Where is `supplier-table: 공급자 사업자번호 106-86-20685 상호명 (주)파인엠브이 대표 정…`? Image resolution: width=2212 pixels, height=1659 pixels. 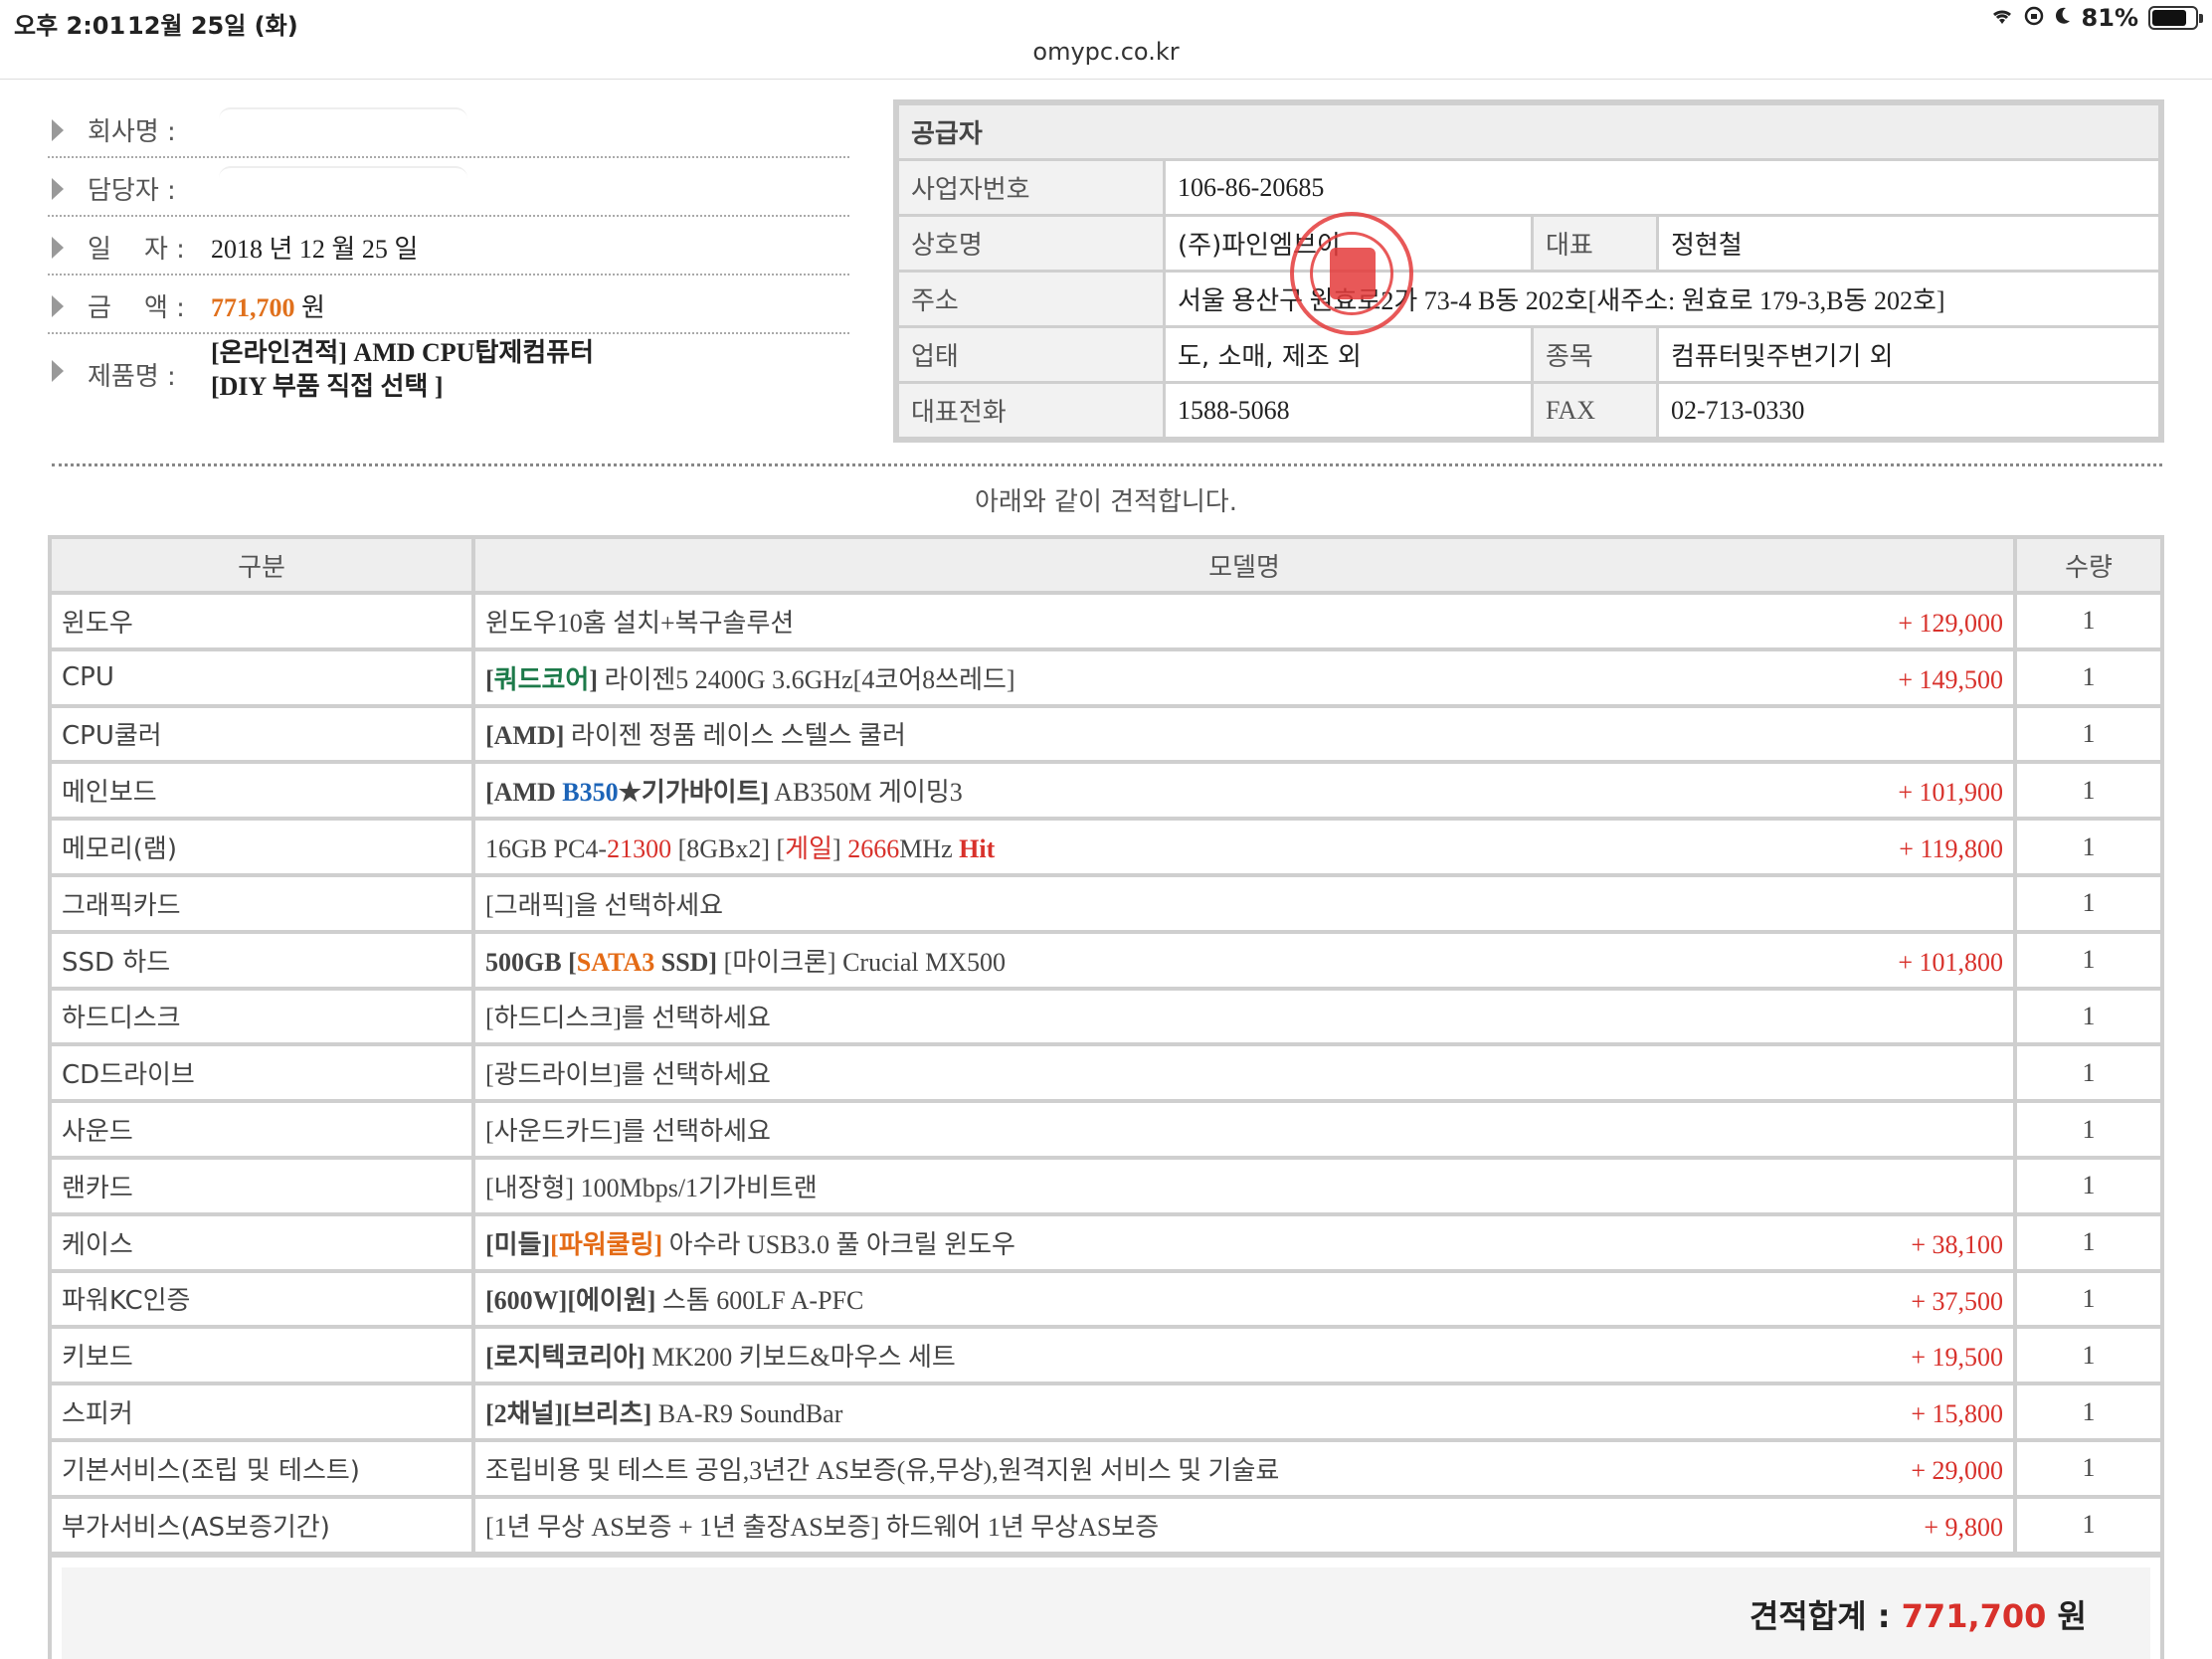 supplier-table: 공급자 사업자번호 106-86-20685 상호명 (주)파인엠브이 대표 정… is located at coordinates (1528, 271).